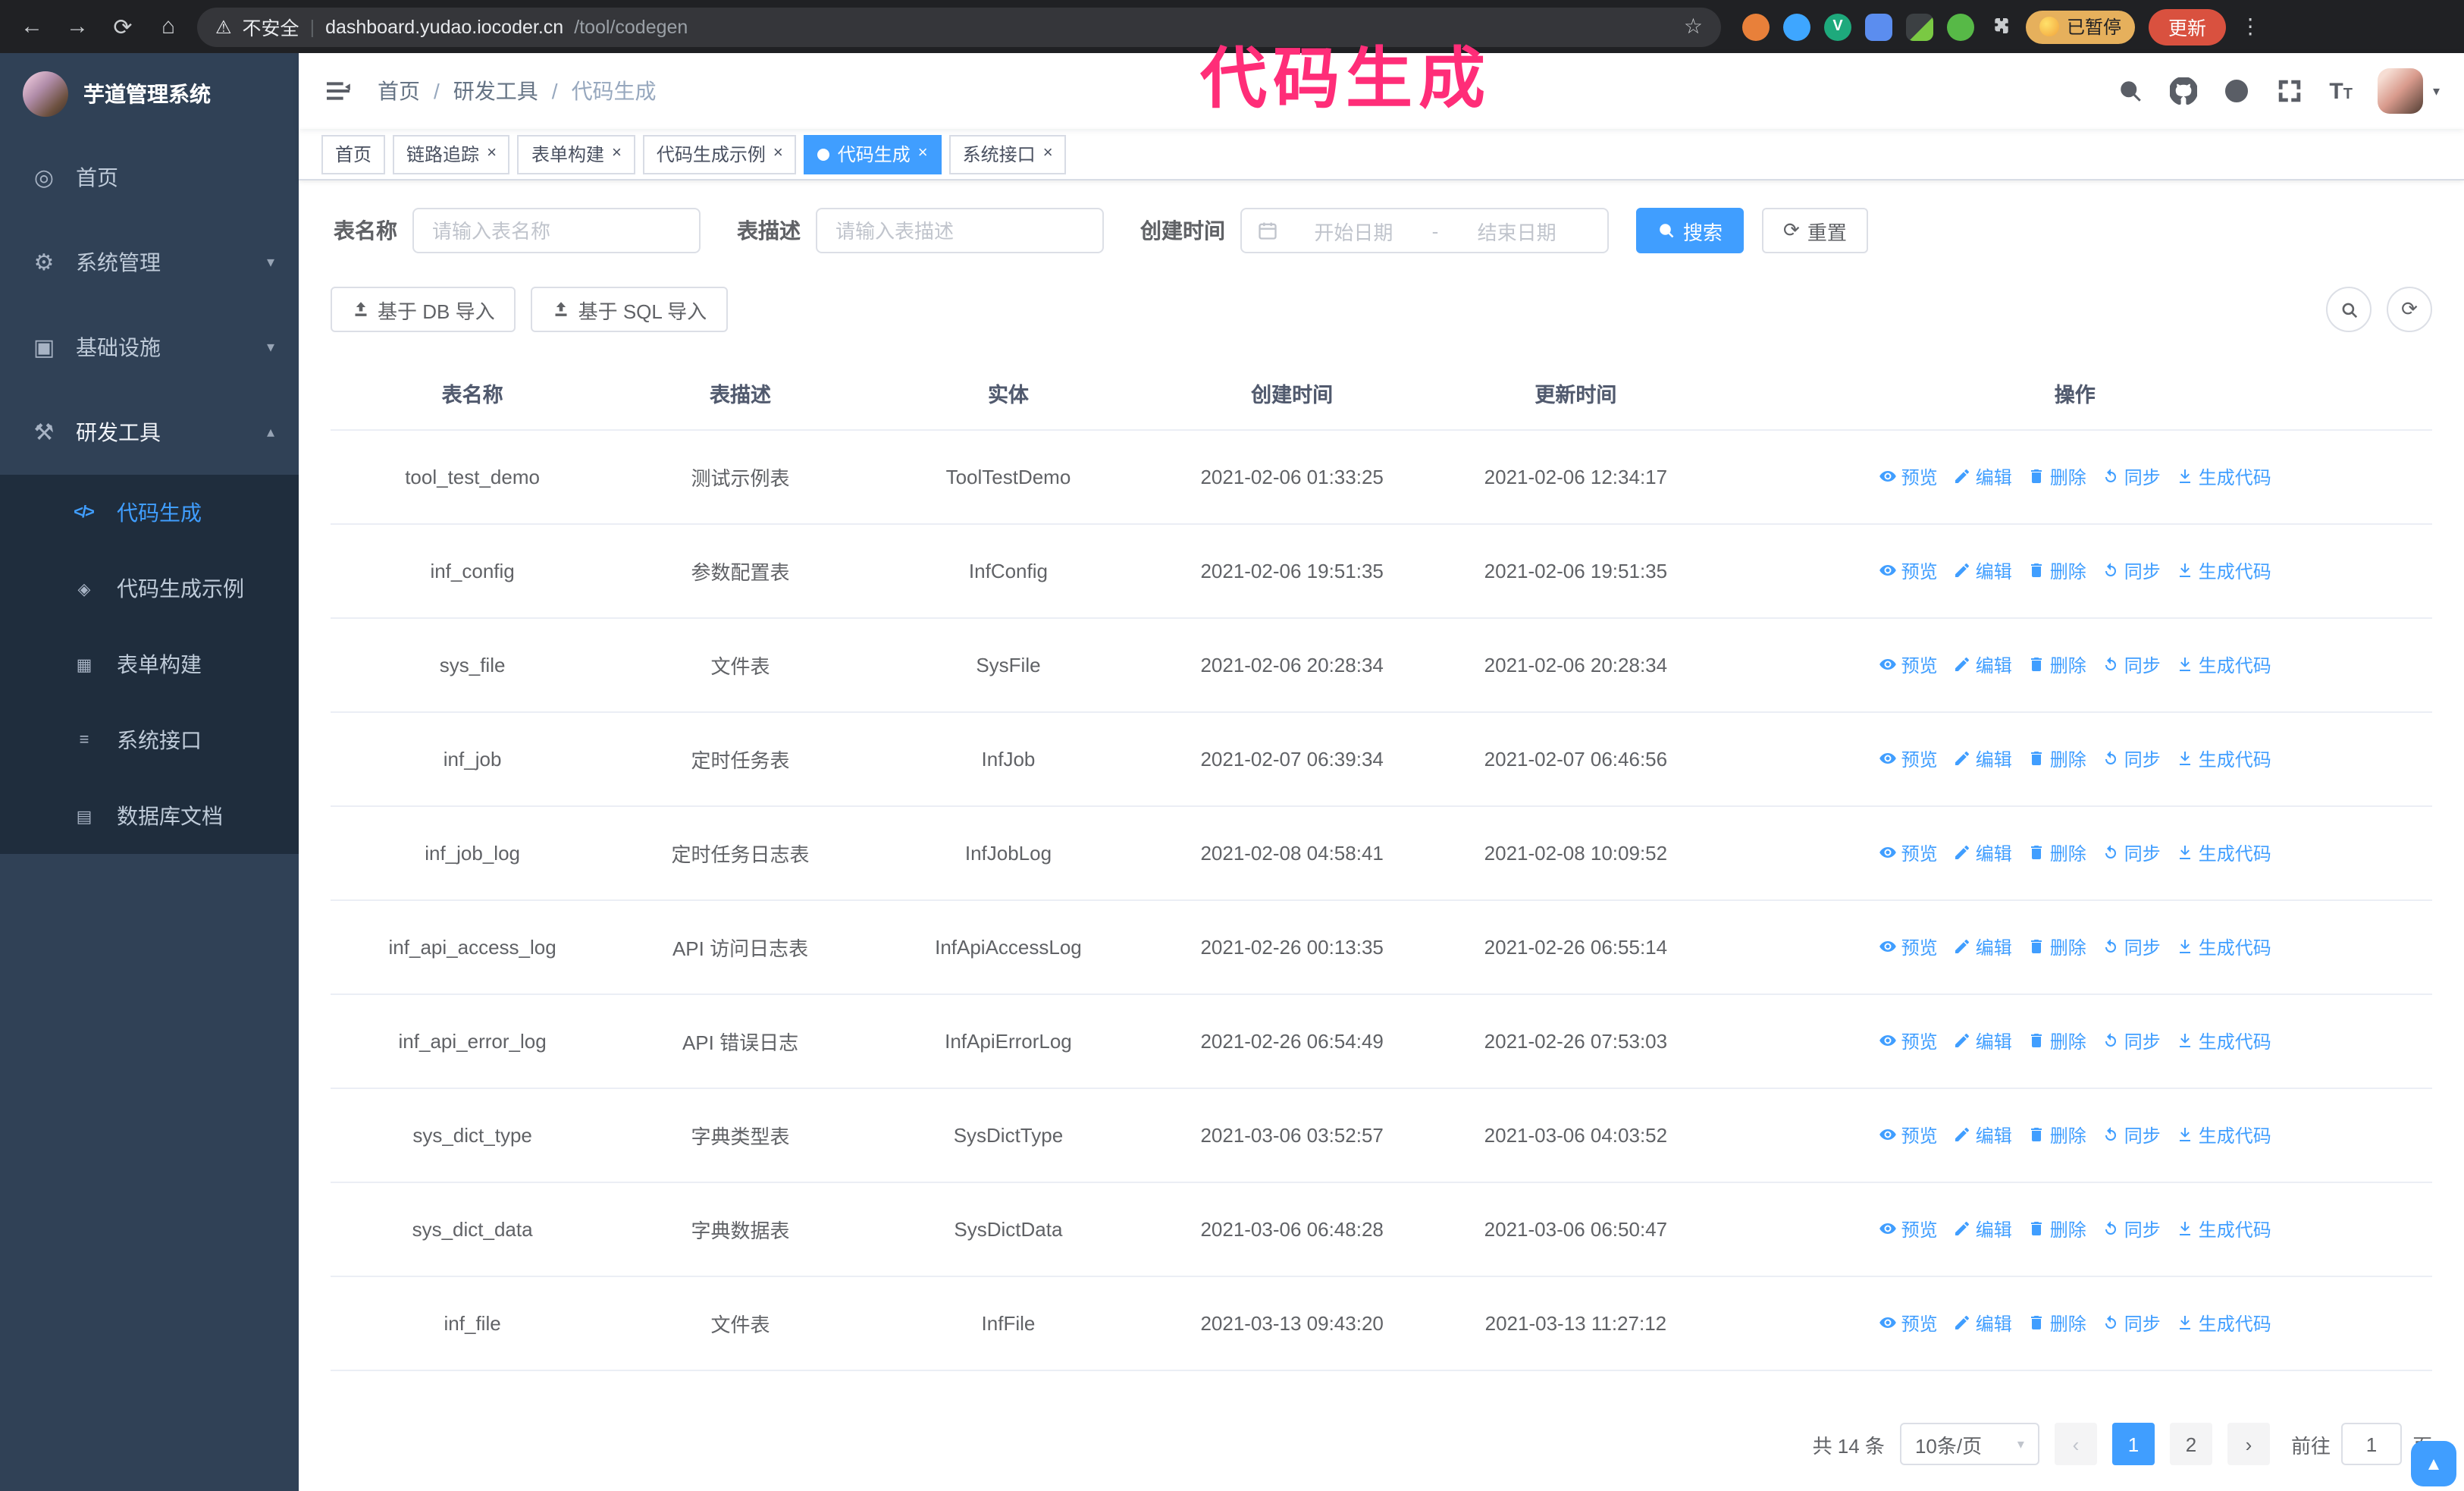 This screenshot has height=1491, width=2464. I want to click on sidebar-item-db-doc: ▤ 数据库文档, so click(150, 816).